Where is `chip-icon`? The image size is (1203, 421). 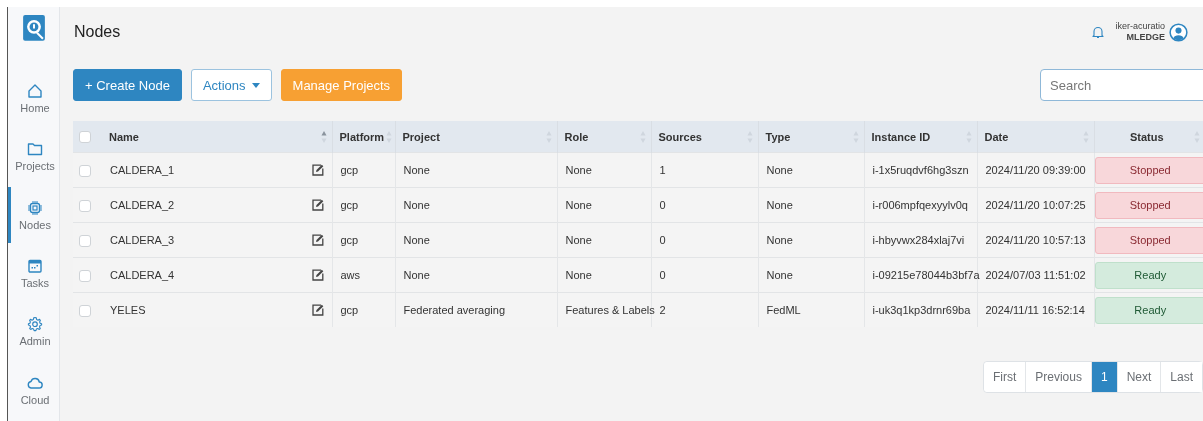
chip-icon is located at coordinates (35, 207).